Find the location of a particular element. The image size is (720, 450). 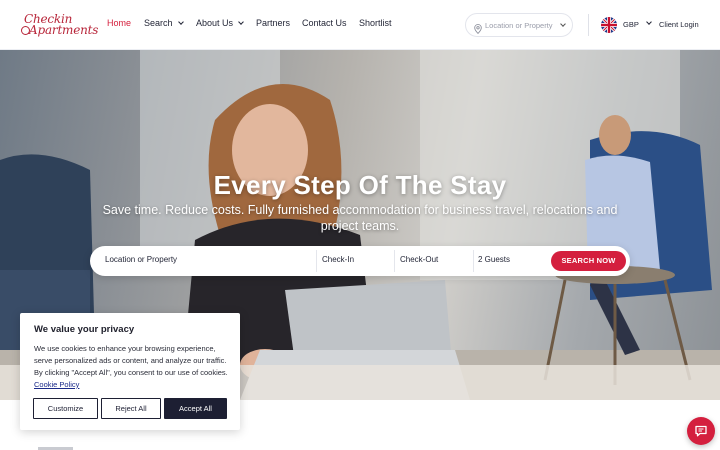

location-property-select: Location or Property is located at coordinates (519, 25).